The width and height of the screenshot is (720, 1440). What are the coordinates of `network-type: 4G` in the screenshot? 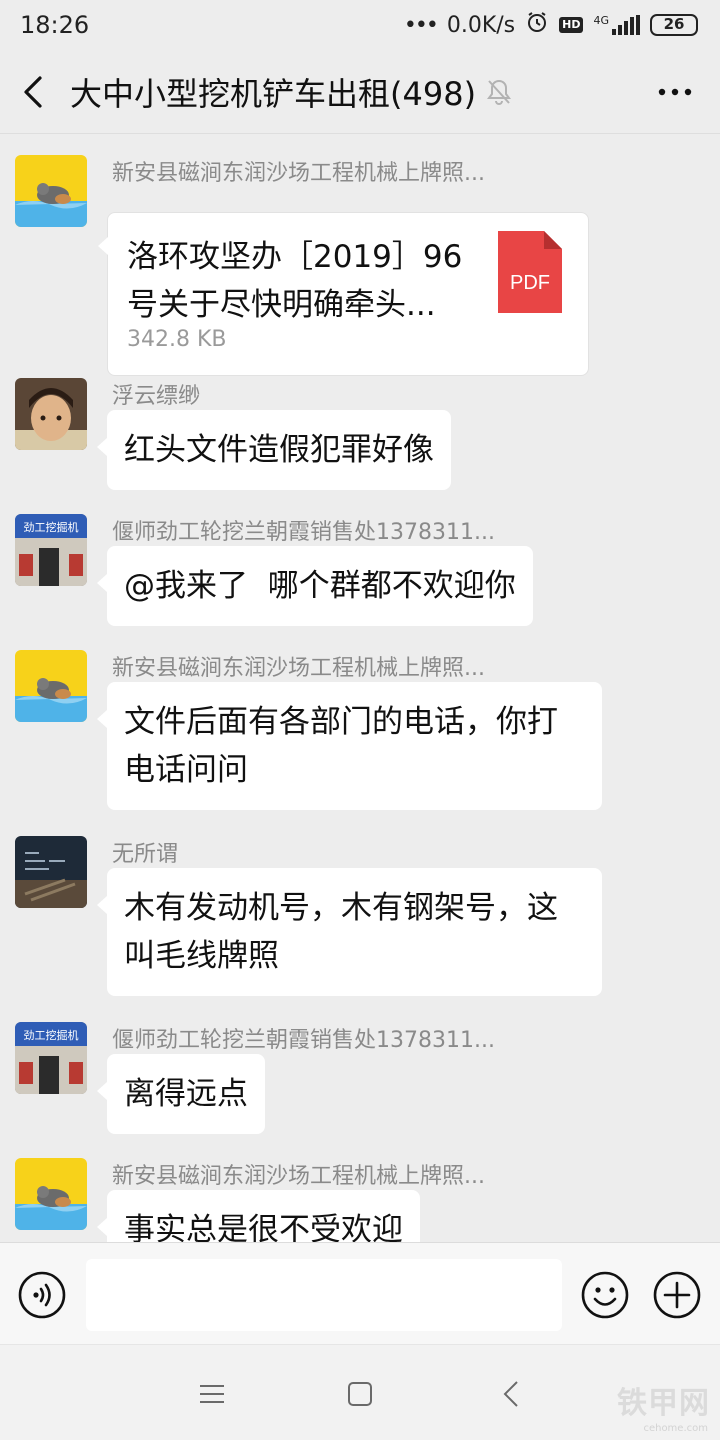 It's located at (601, 20).